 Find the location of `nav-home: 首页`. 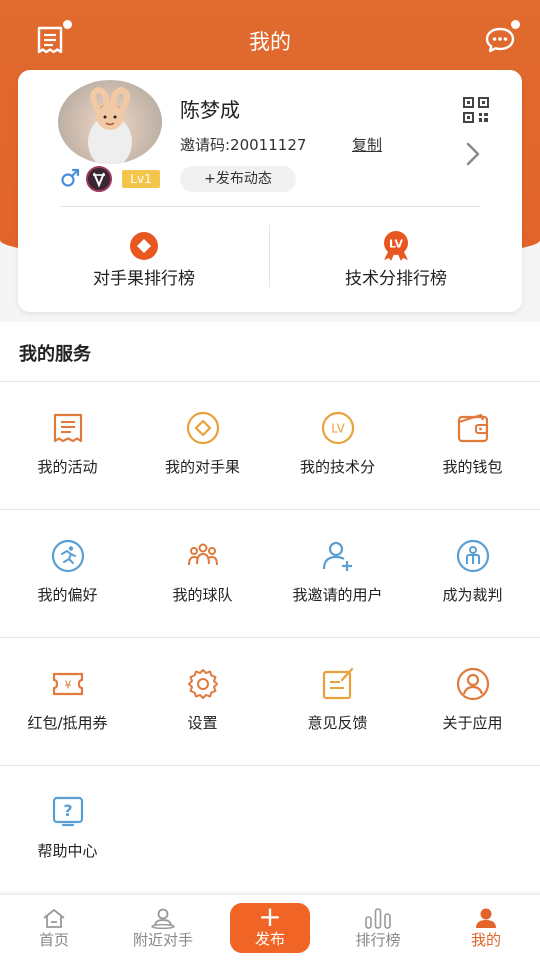

nav-home: 首页 is located at coordinates (54, 927).